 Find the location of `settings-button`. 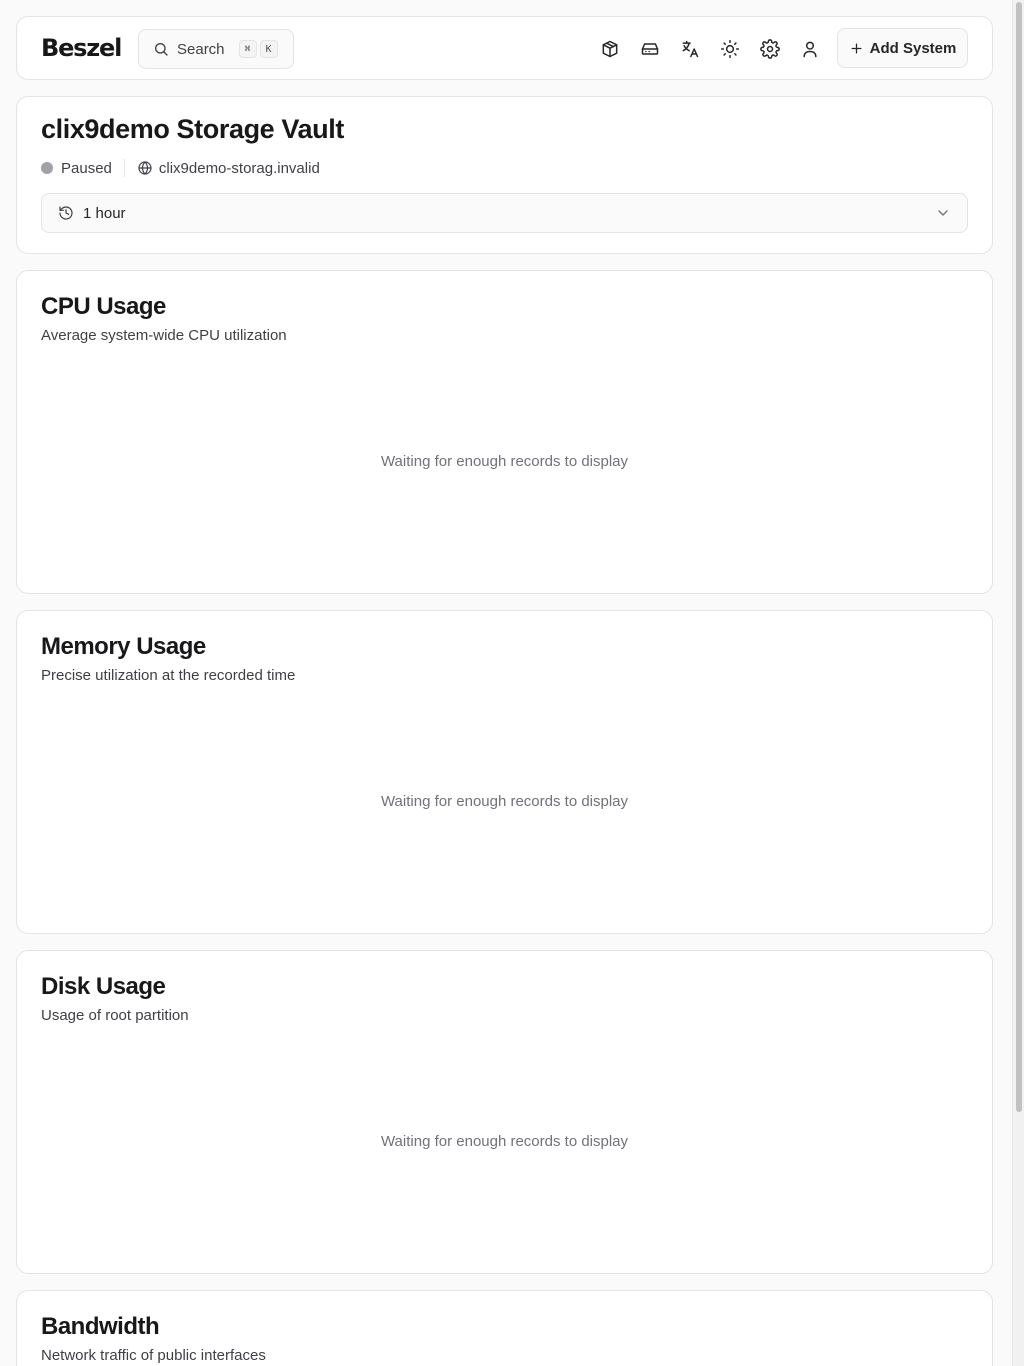

settings-button is located at coordinates (770, 49).